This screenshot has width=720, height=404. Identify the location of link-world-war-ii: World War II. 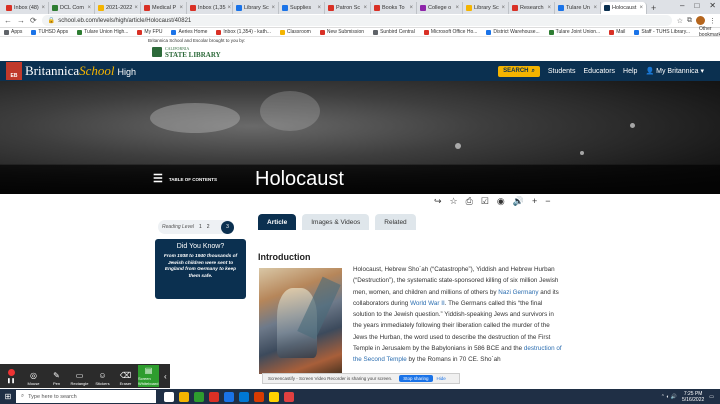
(427, 303).